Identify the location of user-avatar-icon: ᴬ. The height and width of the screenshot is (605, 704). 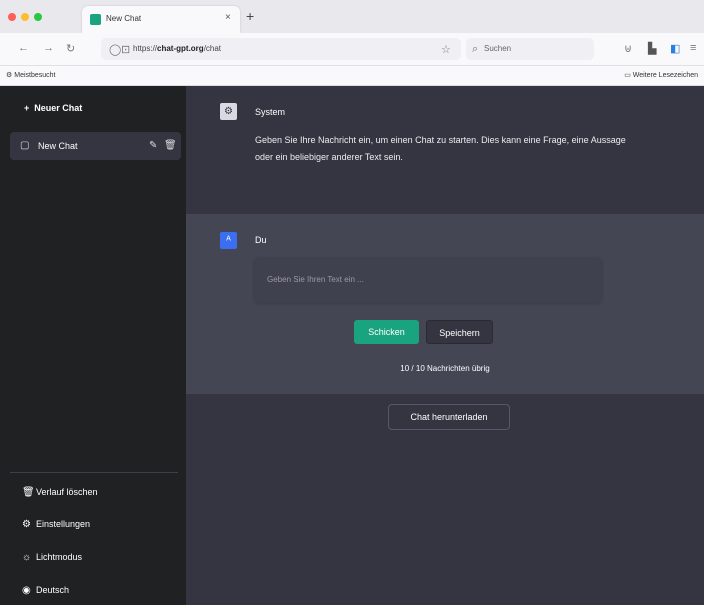
(228, 240).